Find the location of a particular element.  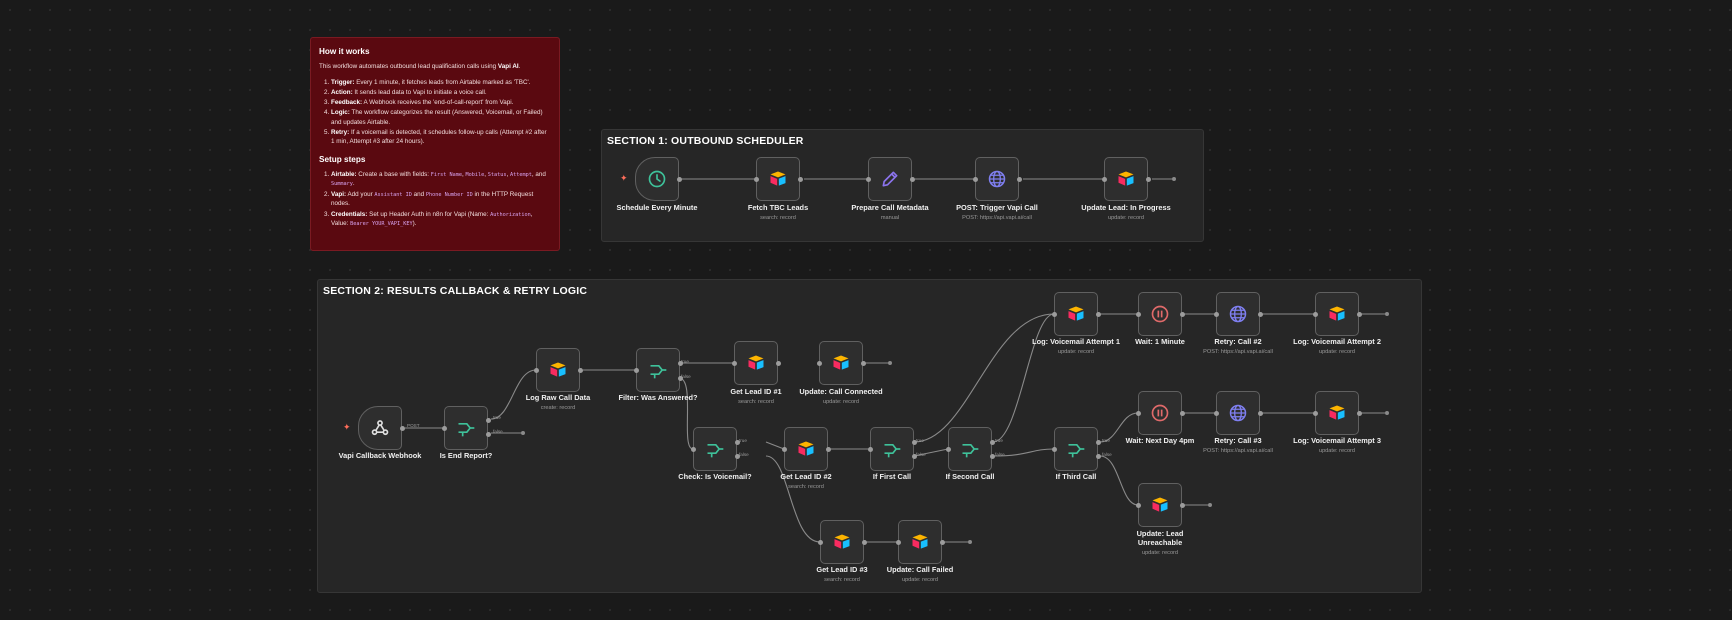

node-is-end-report is located at coordinates (466, 428).